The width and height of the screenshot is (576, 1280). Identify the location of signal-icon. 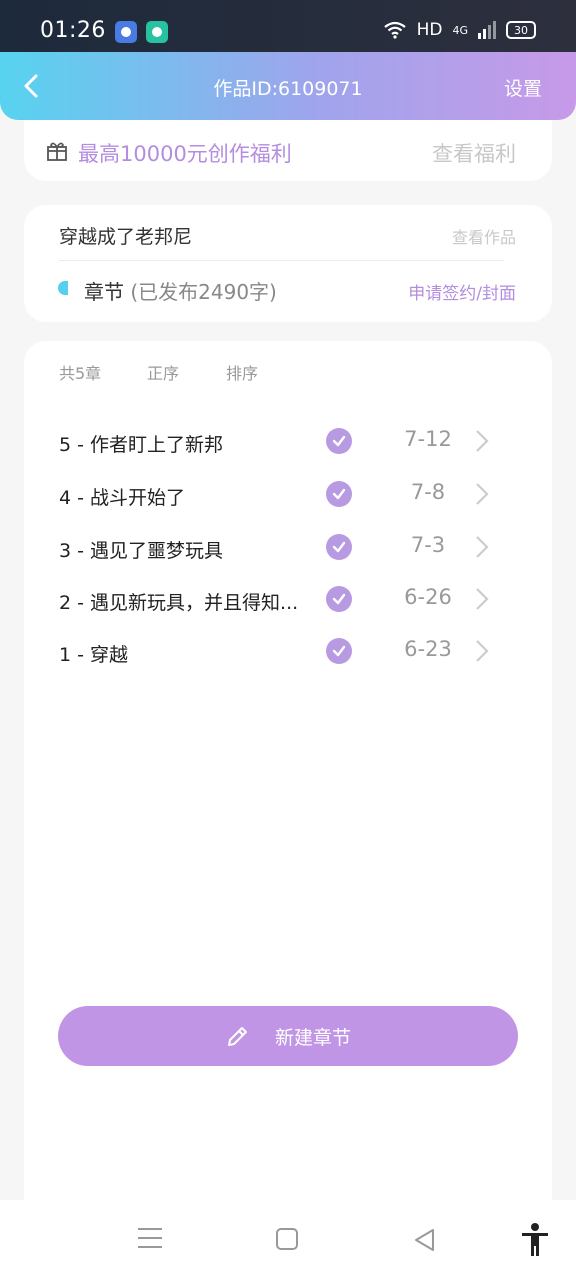
(487, 30).